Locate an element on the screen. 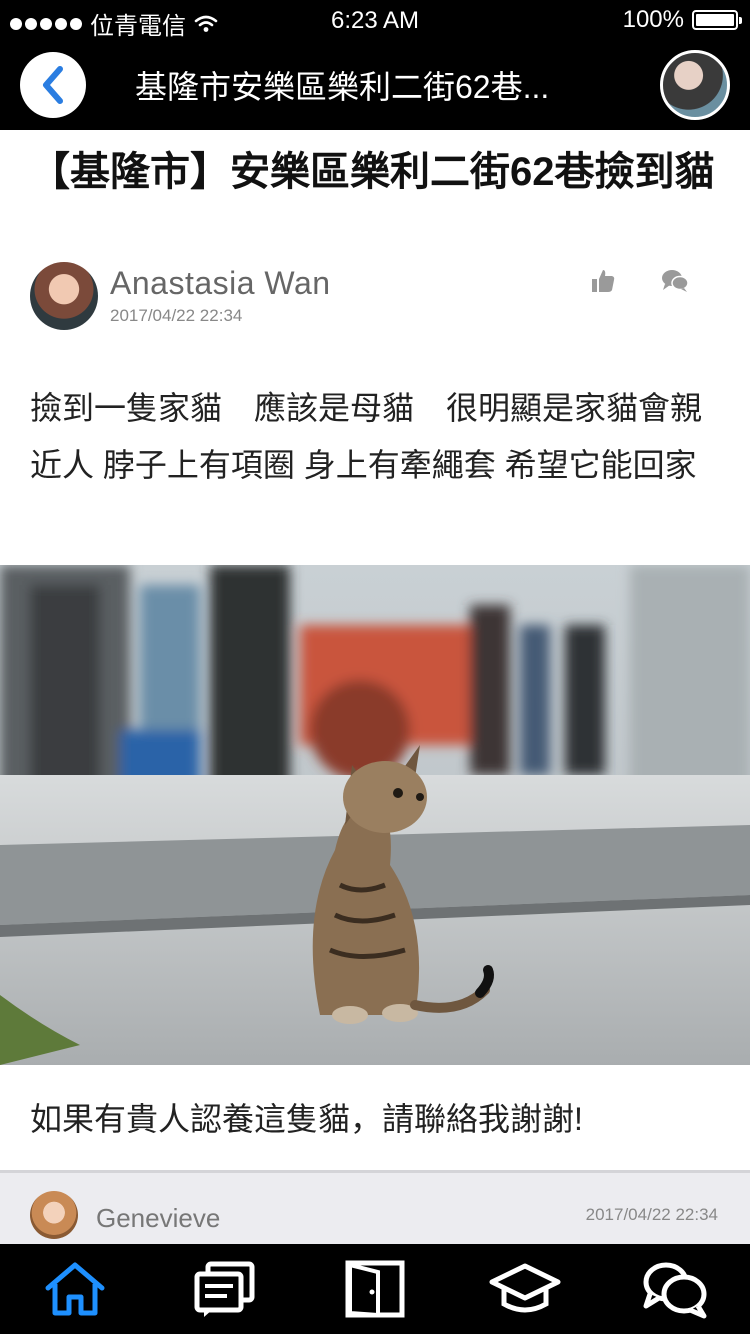 The image size is (750, 1334). thumbs-up-icon is located at coordinates (603, 281).